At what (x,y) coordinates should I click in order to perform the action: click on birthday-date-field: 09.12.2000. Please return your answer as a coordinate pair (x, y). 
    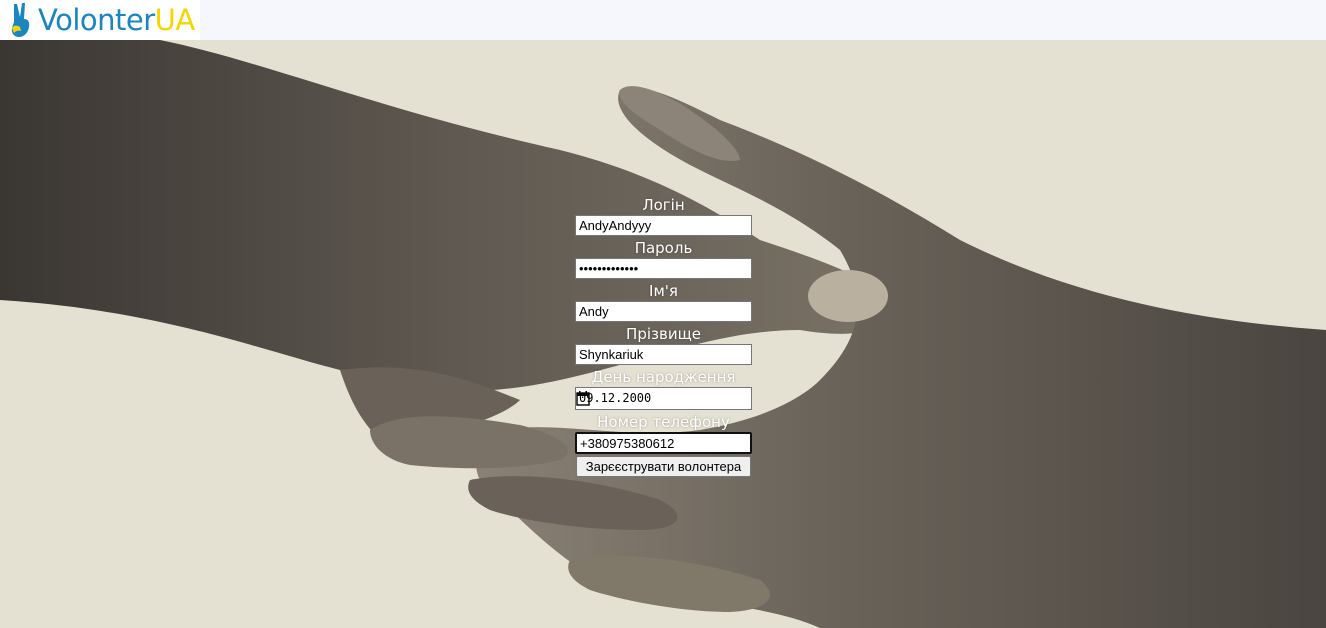
    Looking at the image, I should click on (663, 398).